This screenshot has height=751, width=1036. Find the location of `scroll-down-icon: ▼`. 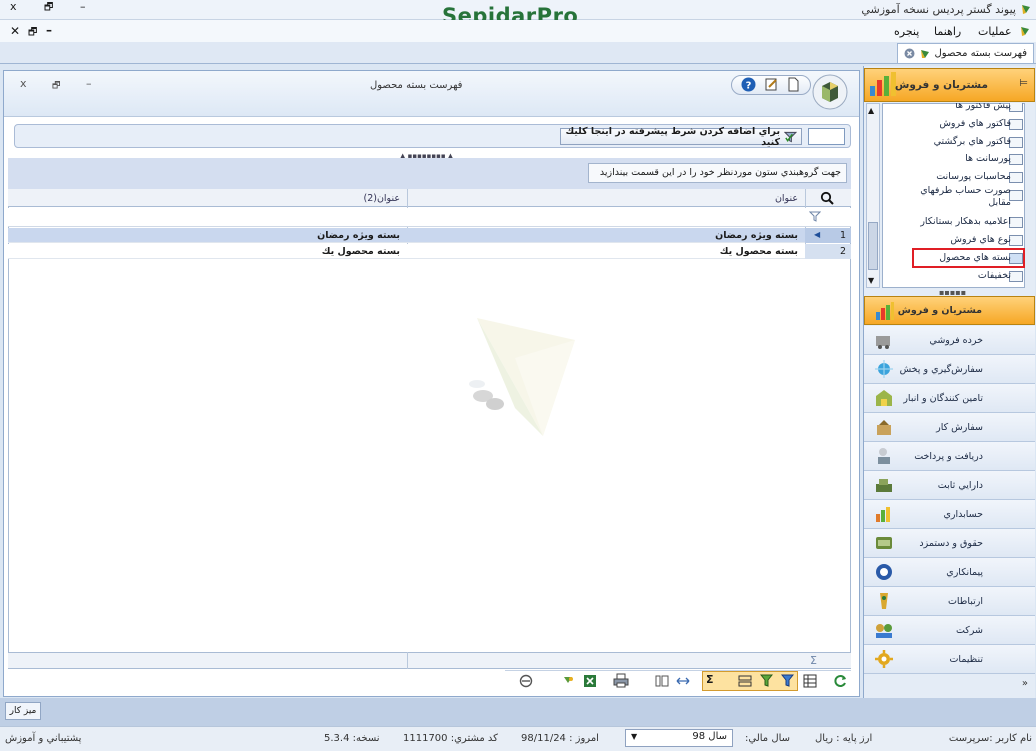

scroll-down-icon: ▼ is located at coordinates (871, 280).